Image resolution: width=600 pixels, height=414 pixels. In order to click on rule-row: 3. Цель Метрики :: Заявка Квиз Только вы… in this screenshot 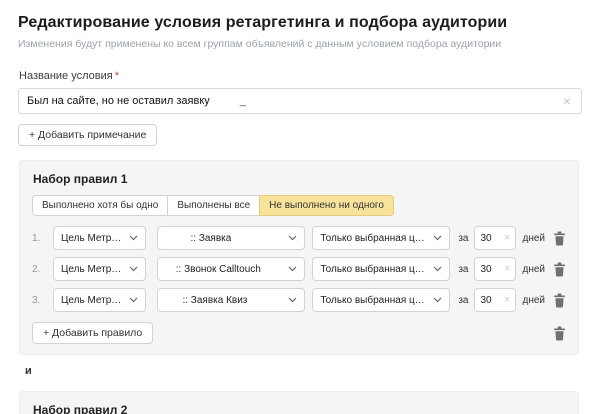, I will do `click(299, 300)`.